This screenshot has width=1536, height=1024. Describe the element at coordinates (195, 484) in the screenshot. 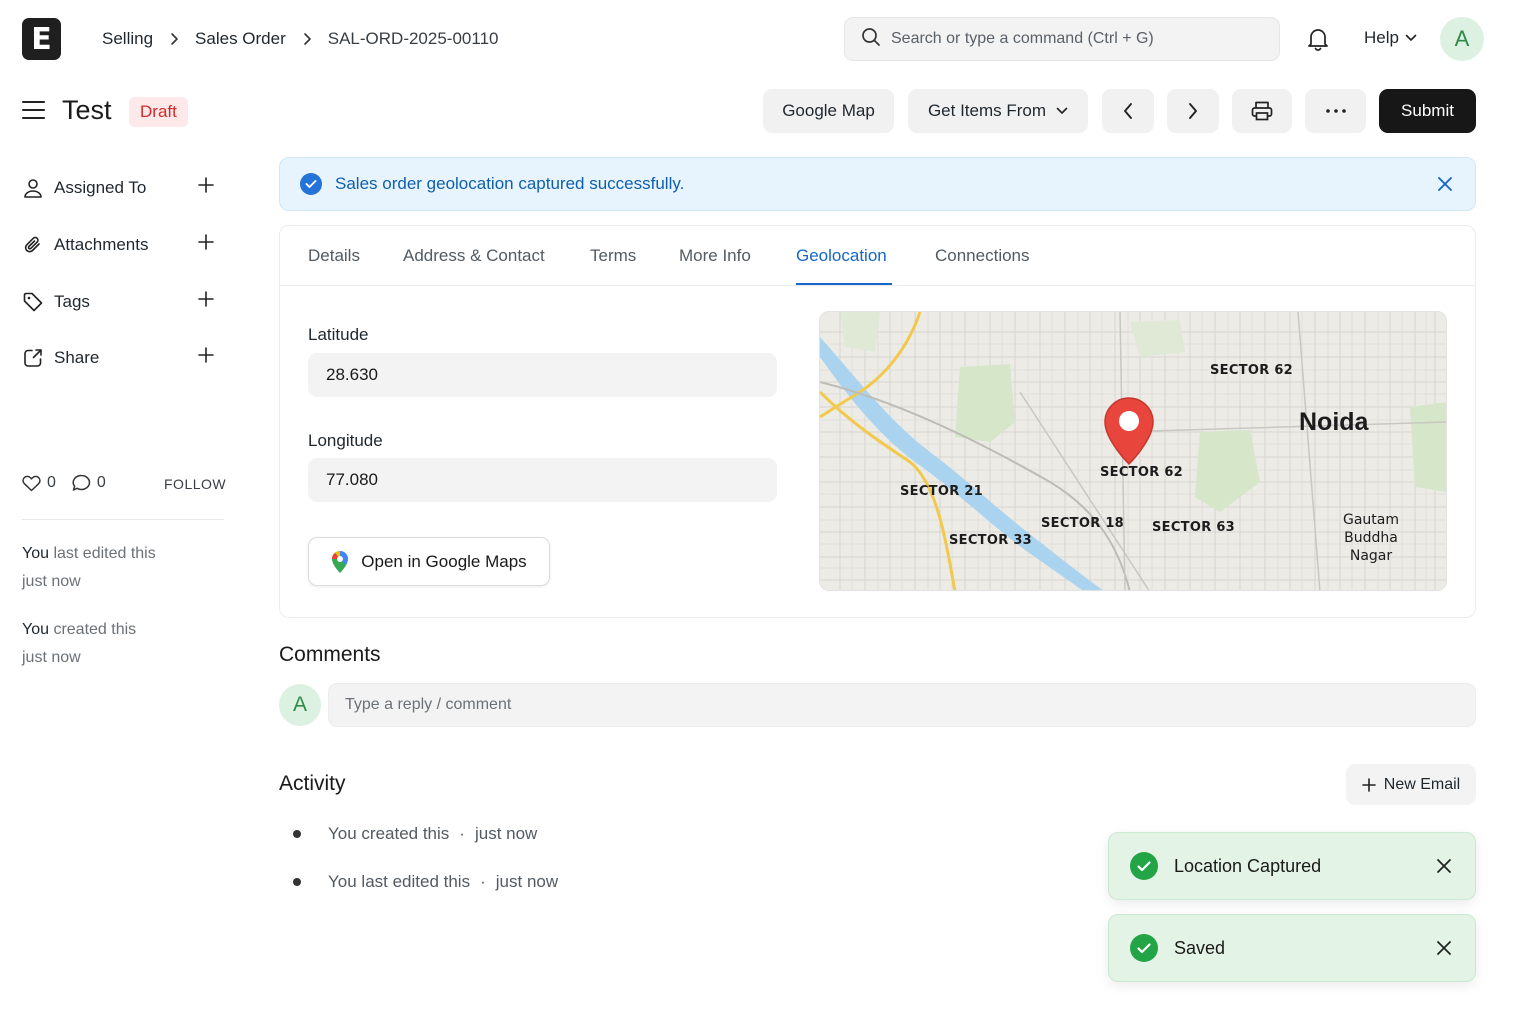

I see `follow-button: FOLLOW` at that location.